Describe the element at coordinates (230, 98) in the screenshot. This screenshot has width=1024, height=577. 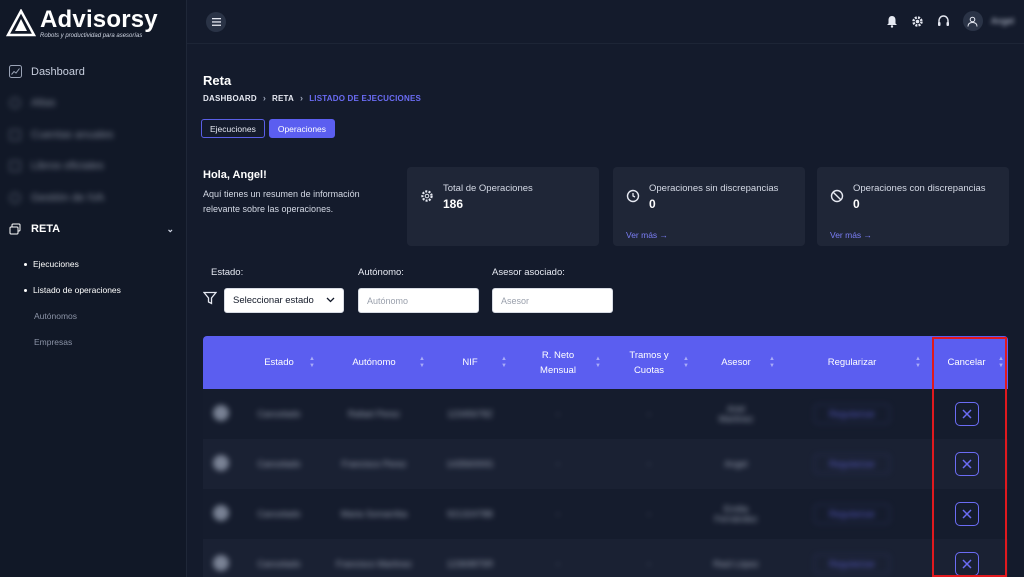
I see `breadcrumb-item-dashboard: DASHBOARD` at that location.